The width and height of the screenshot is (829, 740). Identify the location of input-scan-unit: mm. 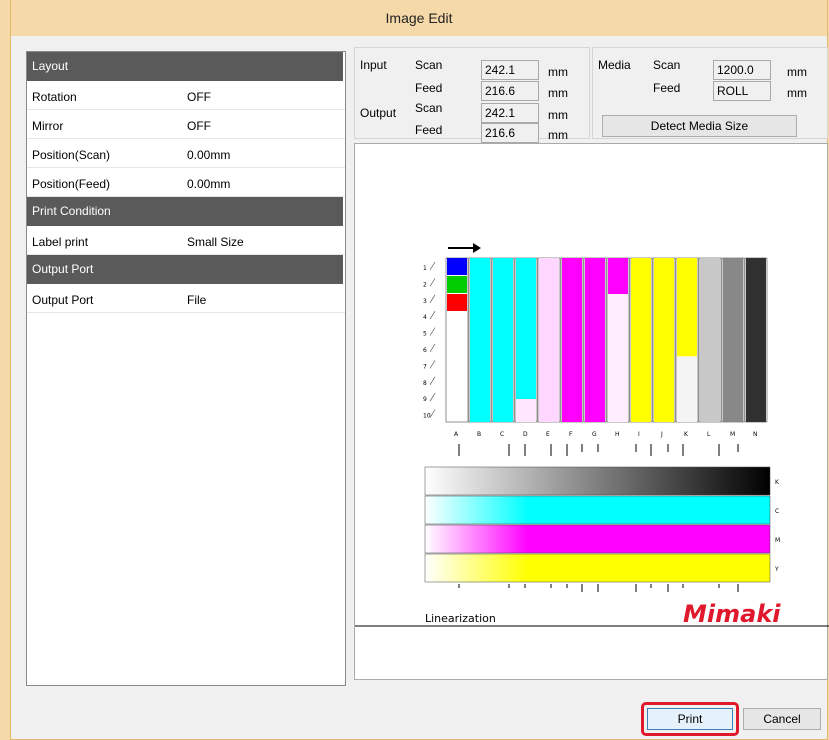
(558, 72).